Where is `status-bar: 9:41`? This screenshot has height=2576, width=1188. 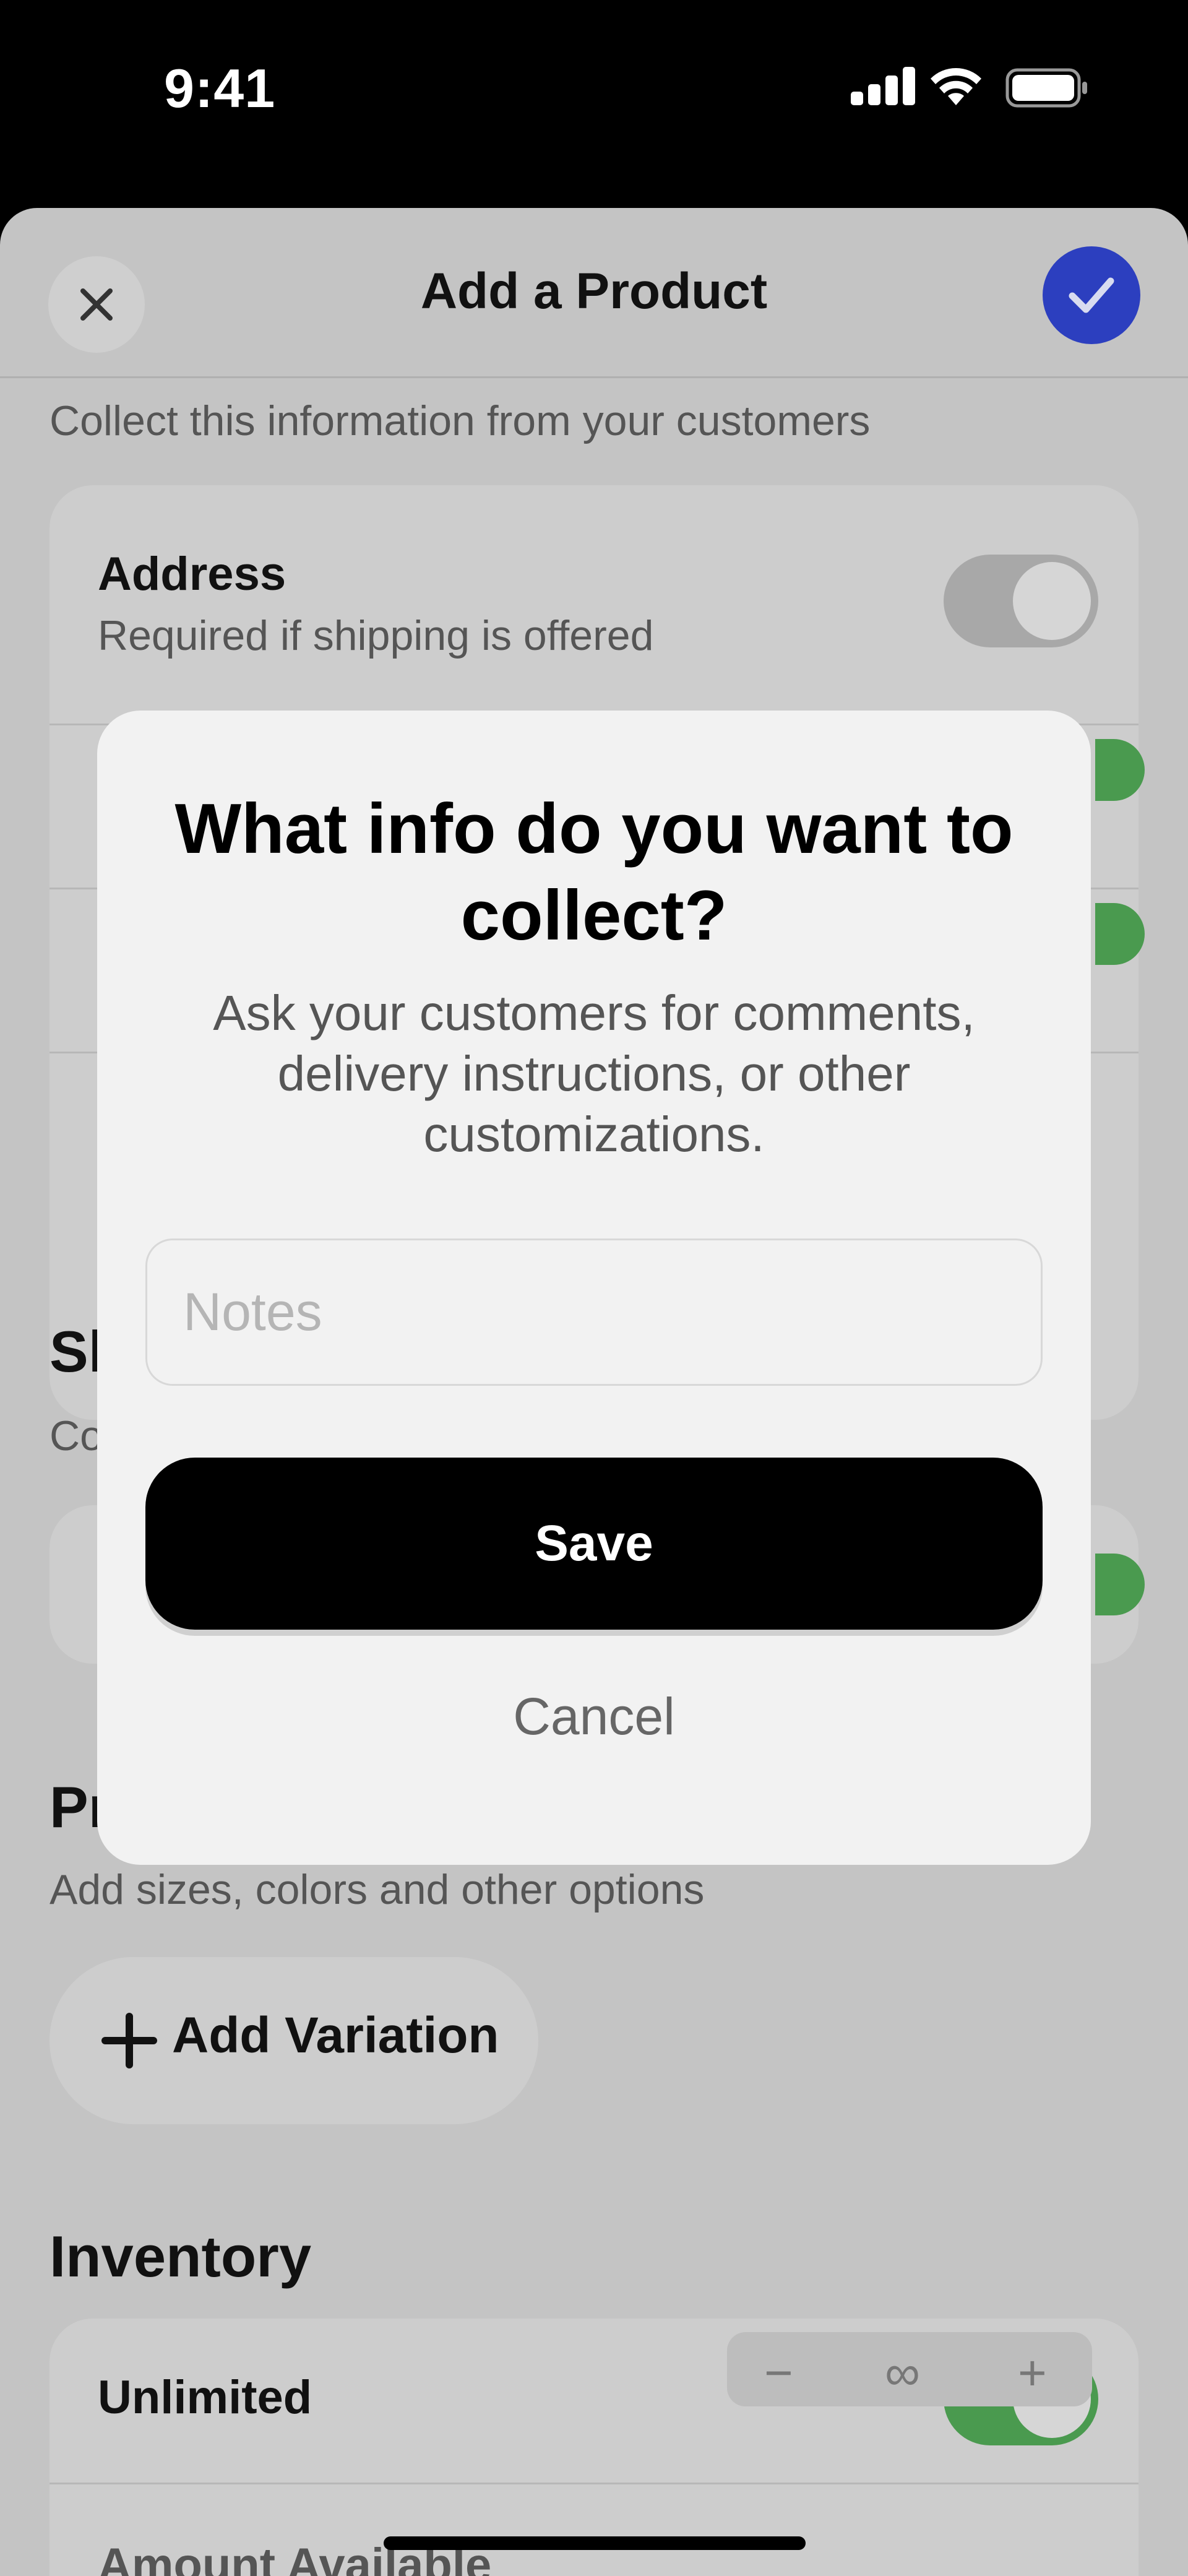
status-bar: 9:41 is located at coordinates (594, 102).